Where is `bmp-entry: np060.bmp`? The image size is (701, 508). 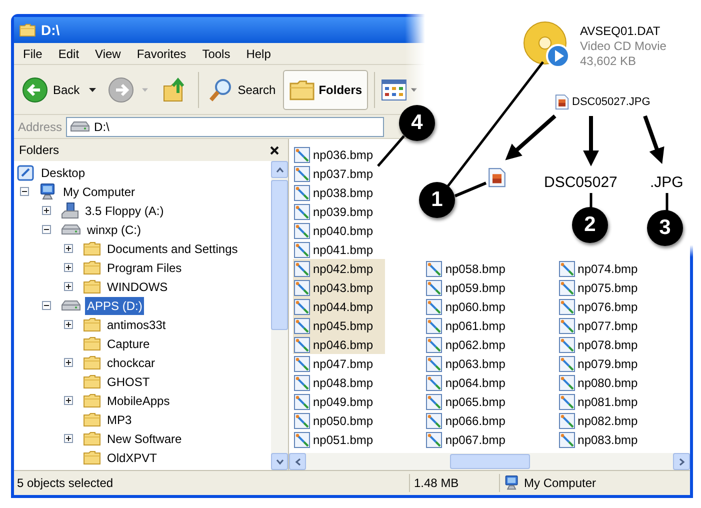 bmp-entry: np060.bmp is located at coordinates (471, 306).